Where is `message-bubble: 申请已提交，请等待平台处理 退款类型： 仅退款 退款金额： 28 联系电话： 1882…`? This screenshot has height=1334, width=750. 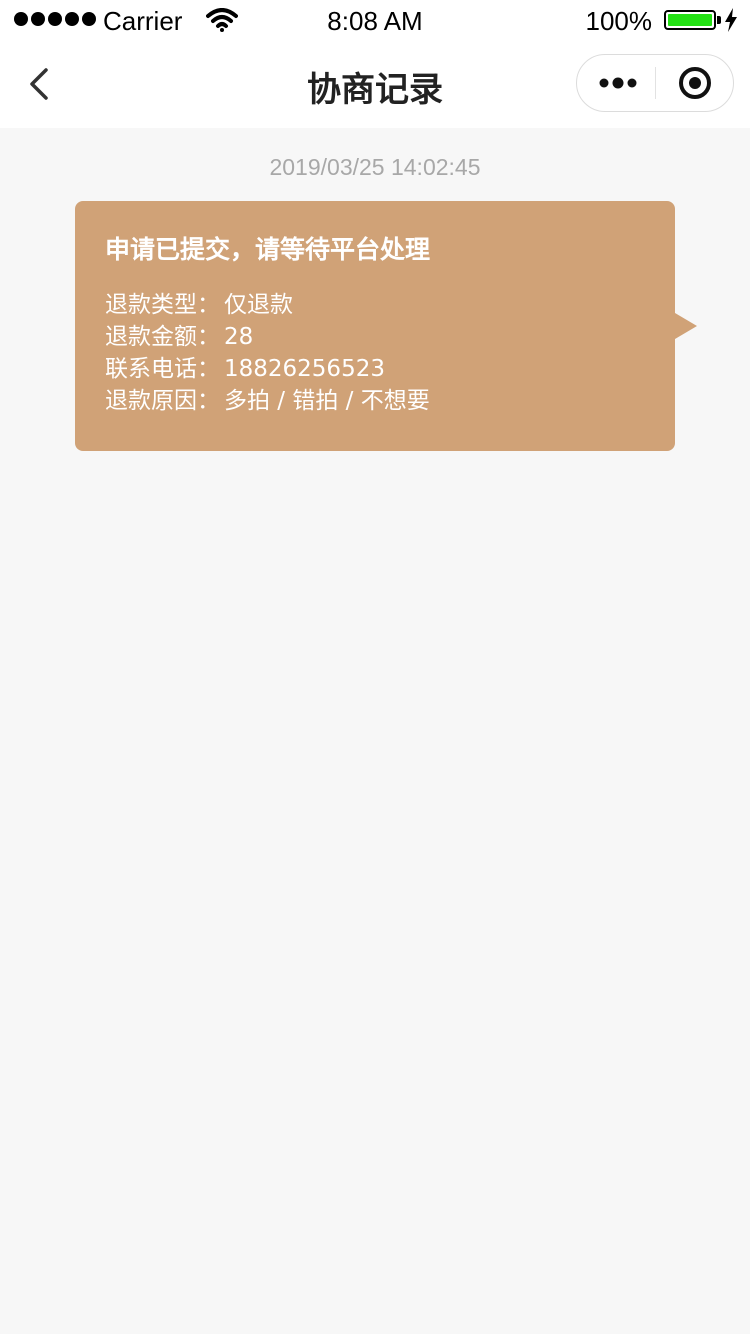
message-bubble: 申请已提交，请等待平台处理 退款类型： 仅退款 退款金额： 28 联系电话： 1882… is located at coordinates (375, 326).